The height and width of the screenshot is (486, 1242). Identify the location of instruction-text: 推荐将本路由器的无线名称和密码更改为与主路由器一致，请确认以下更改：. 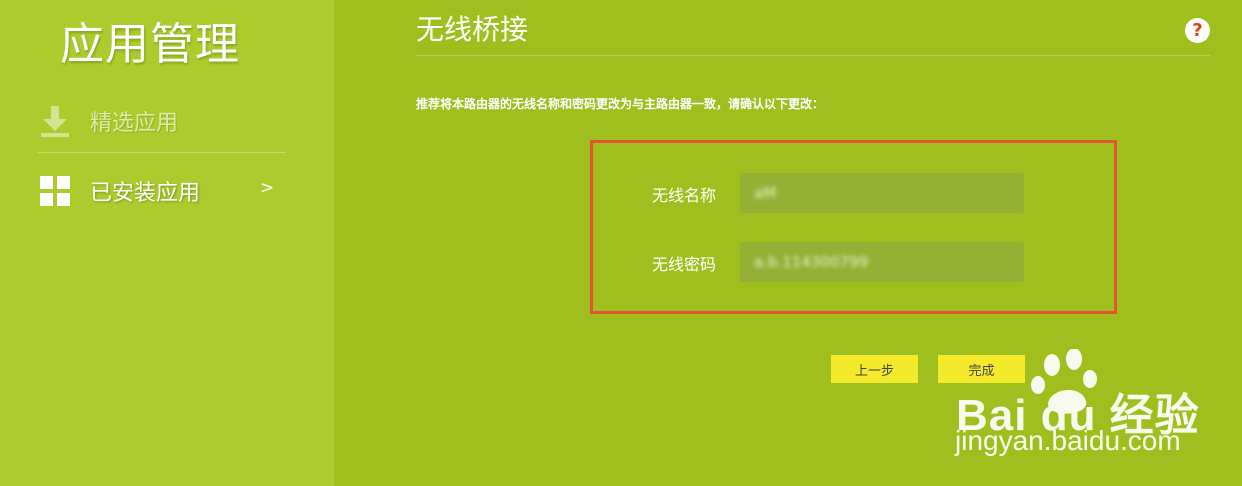
(620, 104).